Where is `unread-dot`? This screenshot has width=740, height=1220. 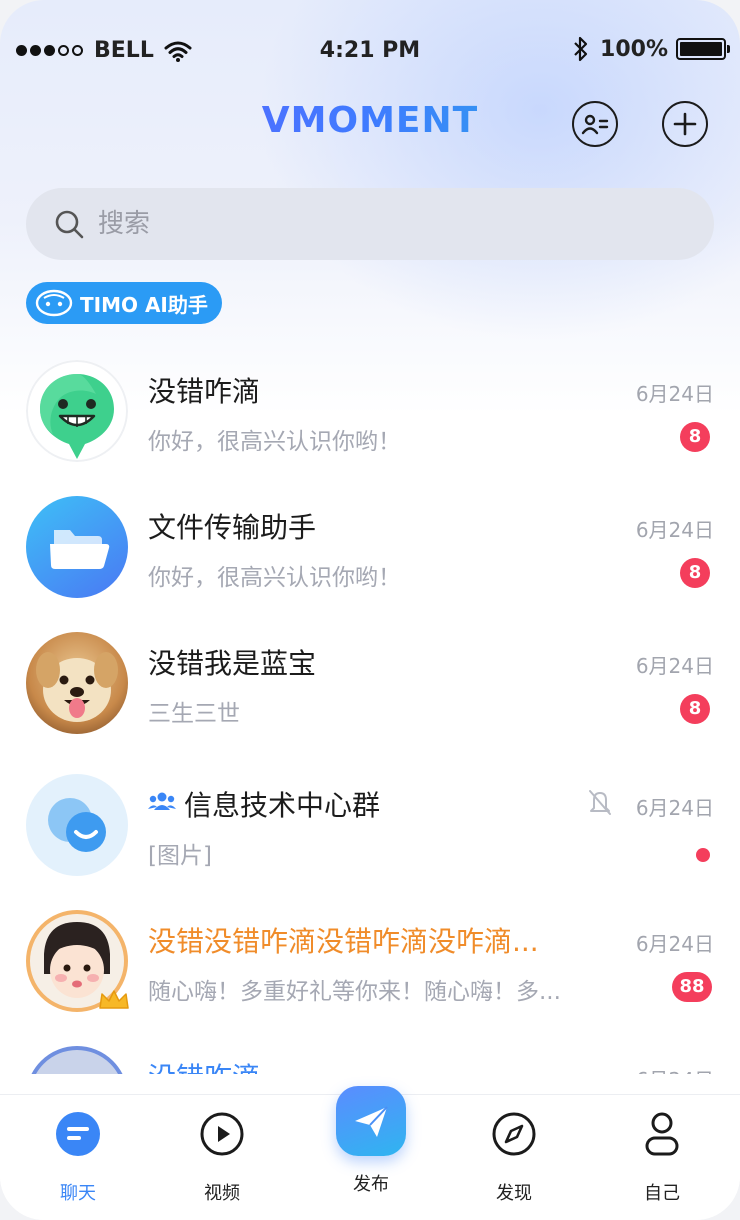
unread-dot is located at coordinates (703, 855).